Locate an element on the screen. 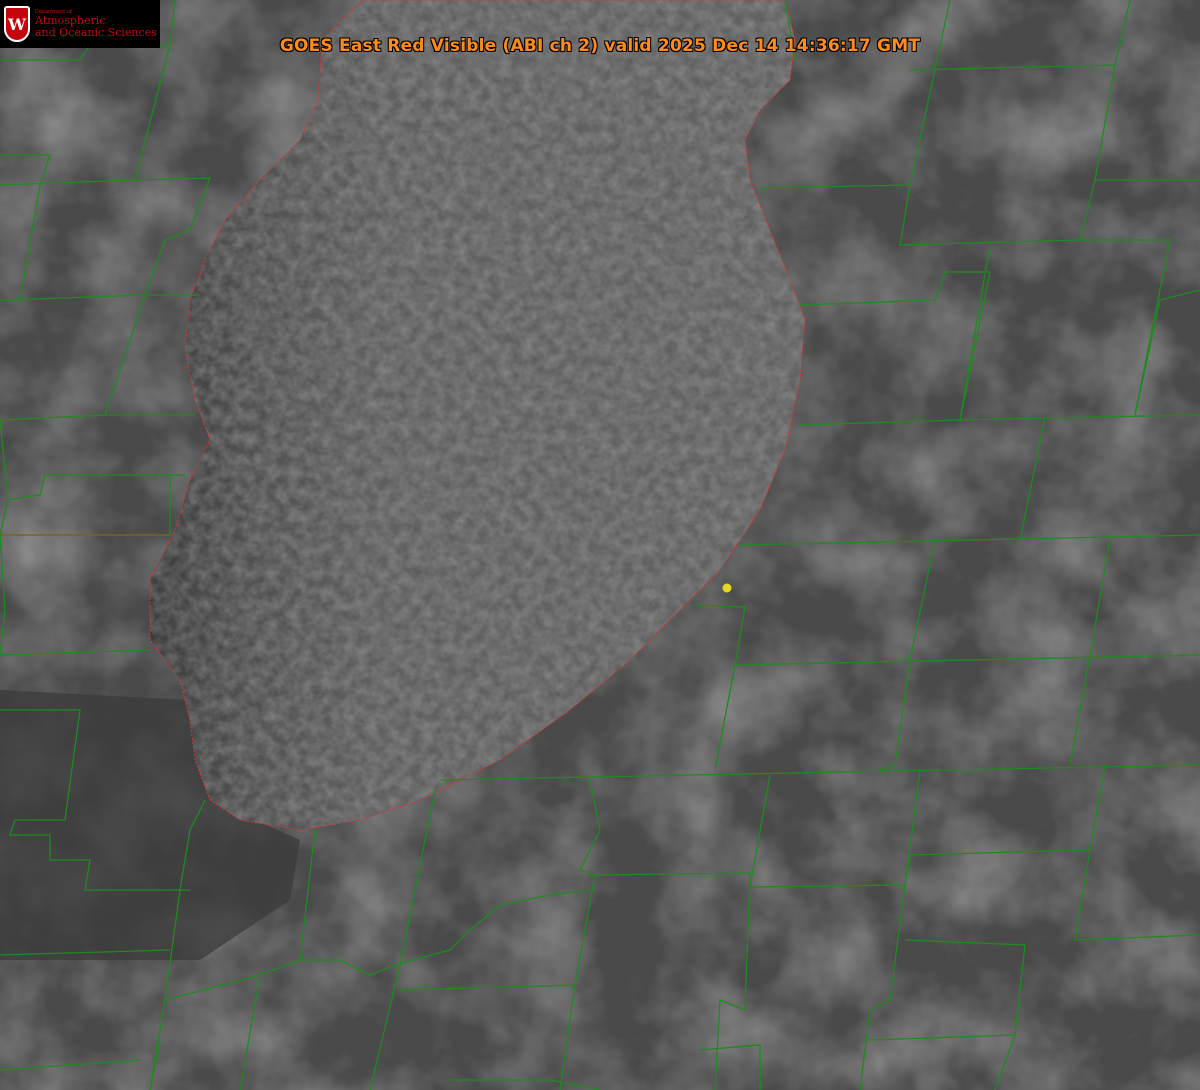 This screenshot has height=1090, width=1200. location-marker is located at coordinates (727, 588).